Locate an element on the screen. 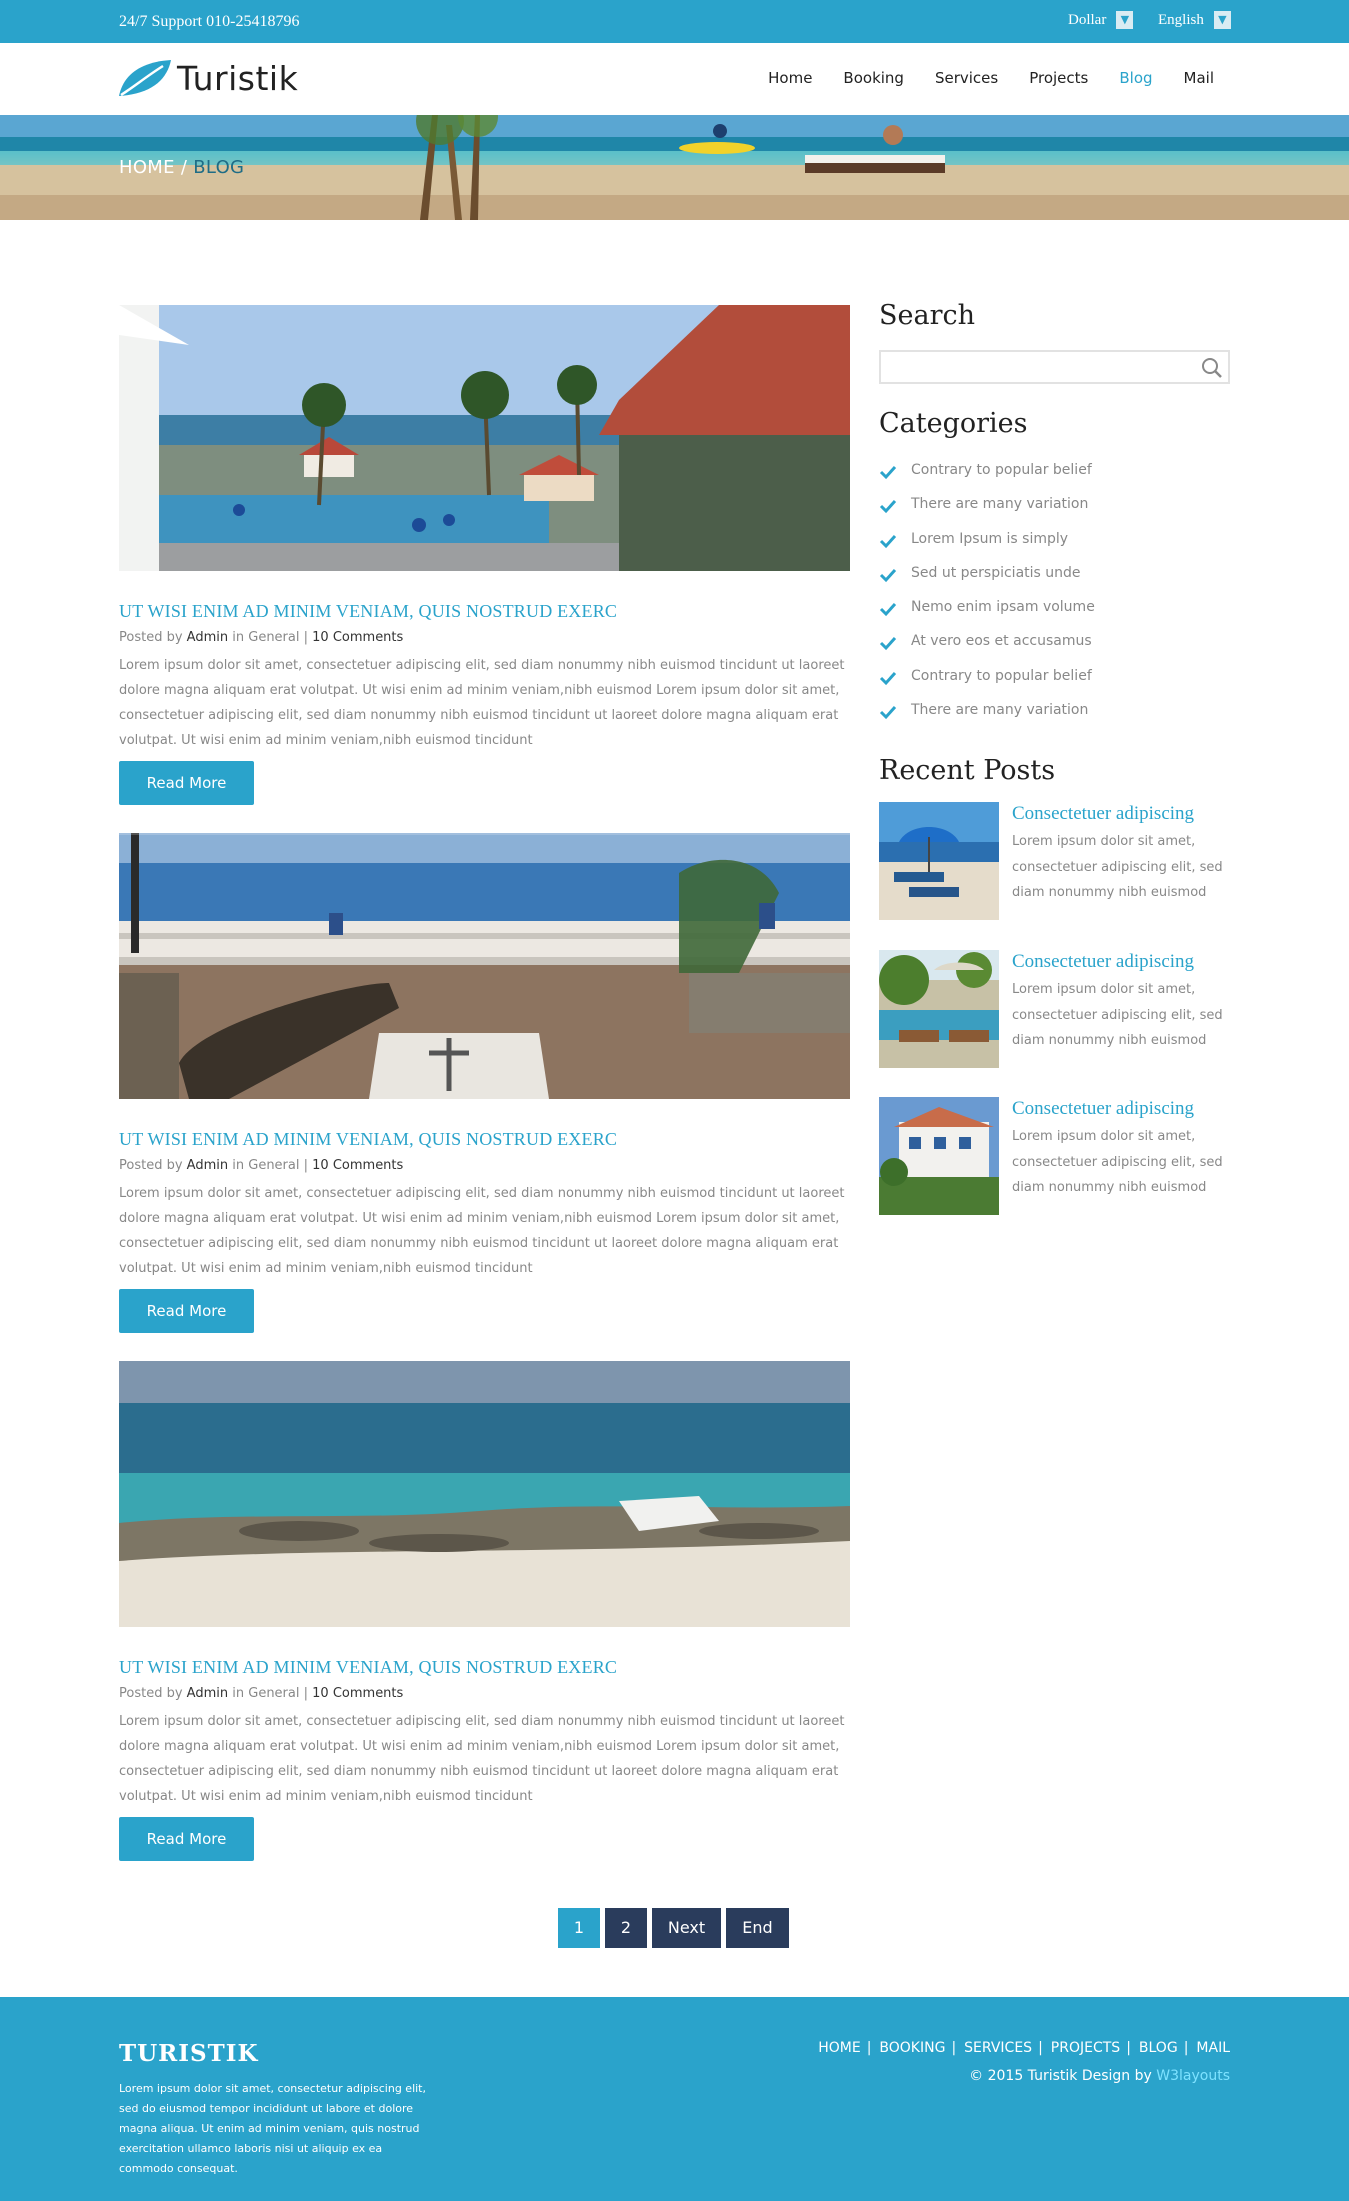  post-image-resort-pool is located at coordinates (484, 438).